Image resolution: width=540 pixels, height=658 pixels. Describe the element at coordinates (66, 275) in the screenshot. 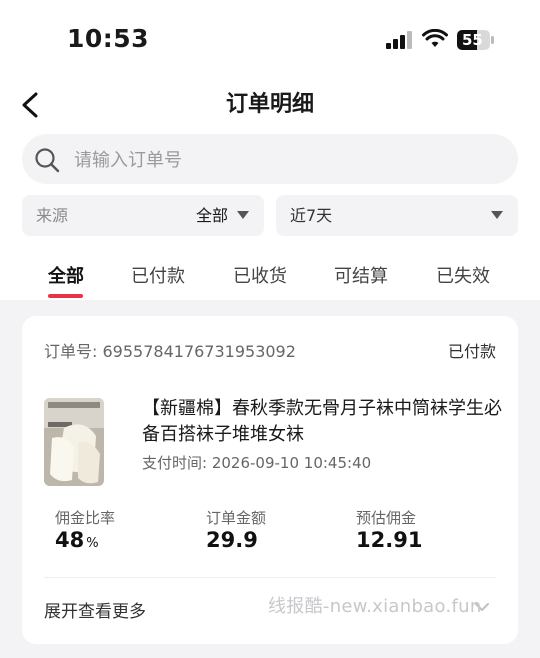

I see `tab-all: 全部` at that location.